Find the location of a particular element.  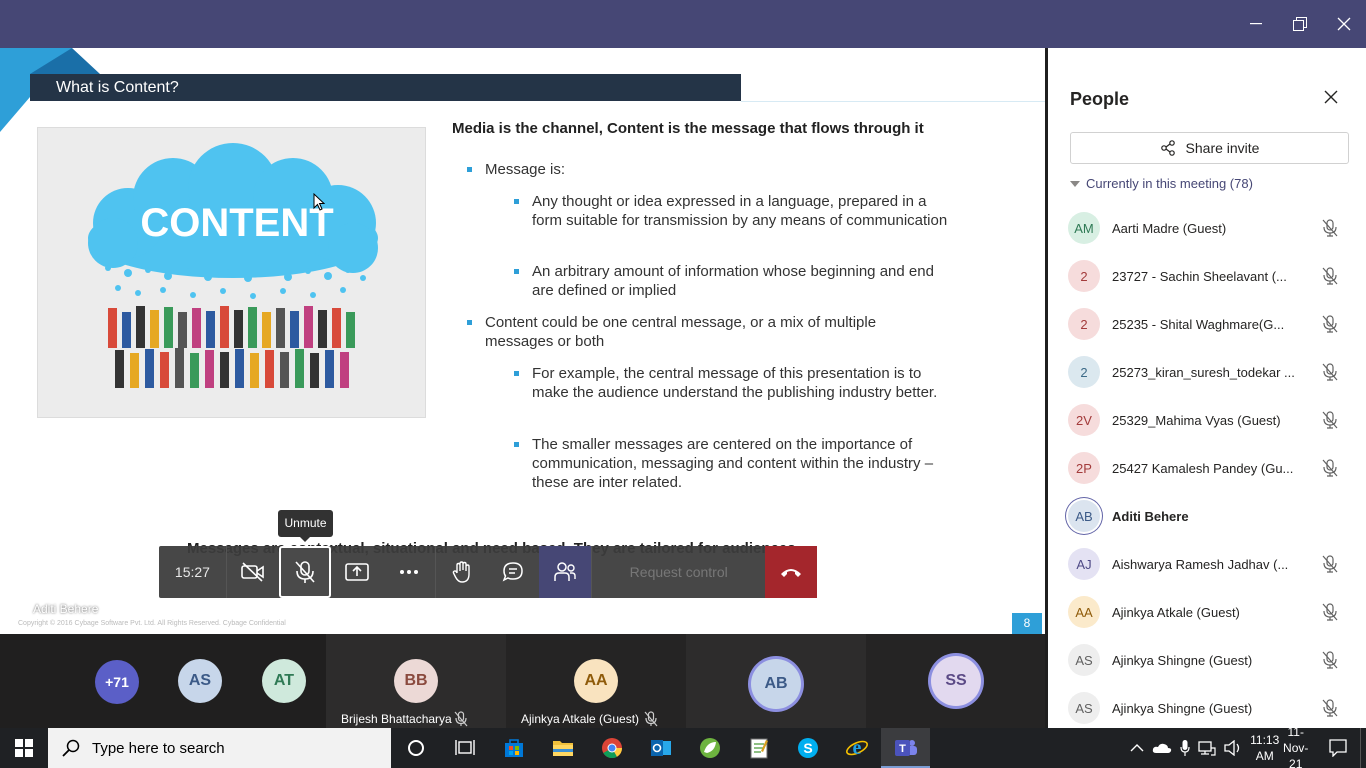

clock-time: 11:13 AM is located at coordinates (1265, 748).